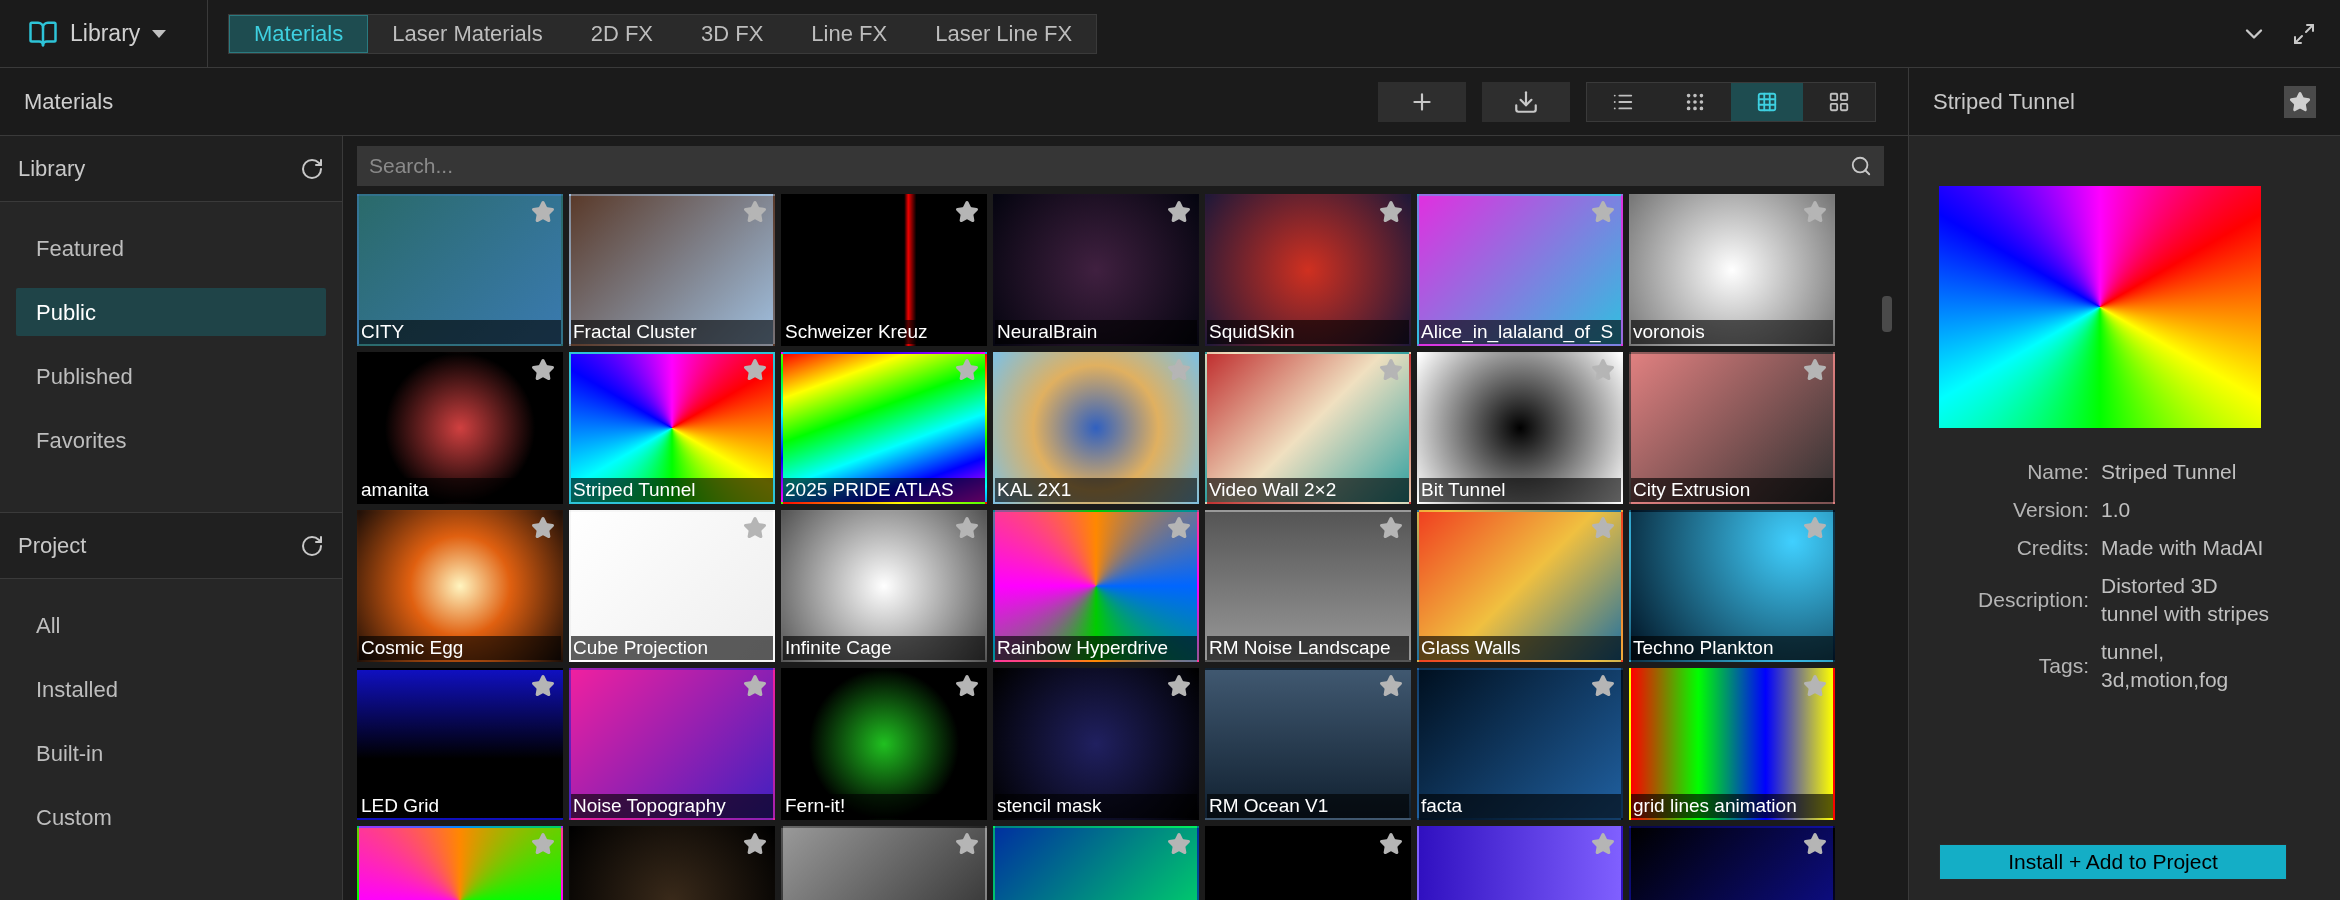 This screenshot has width=2340, height=900. I want to click on tab: Laser Materials, so click(467, 33).